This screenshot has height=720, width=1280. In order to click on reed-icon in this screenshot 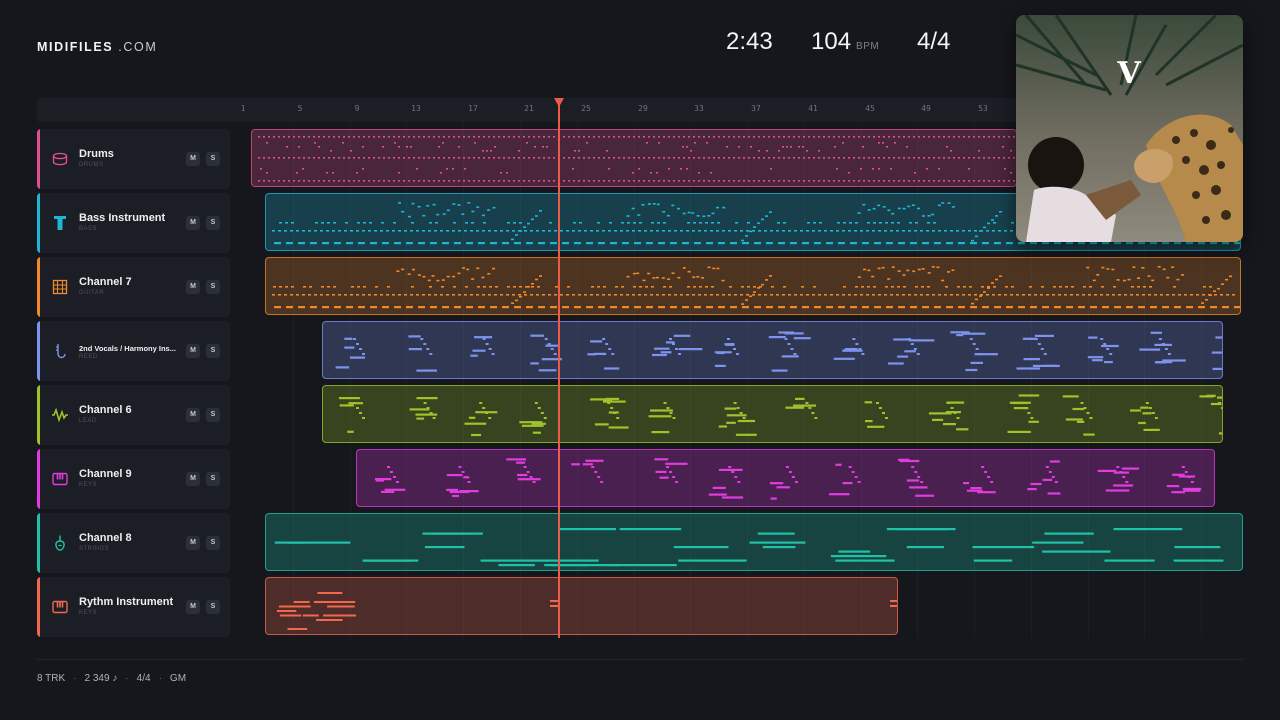, I will do `click(61, 351)`.